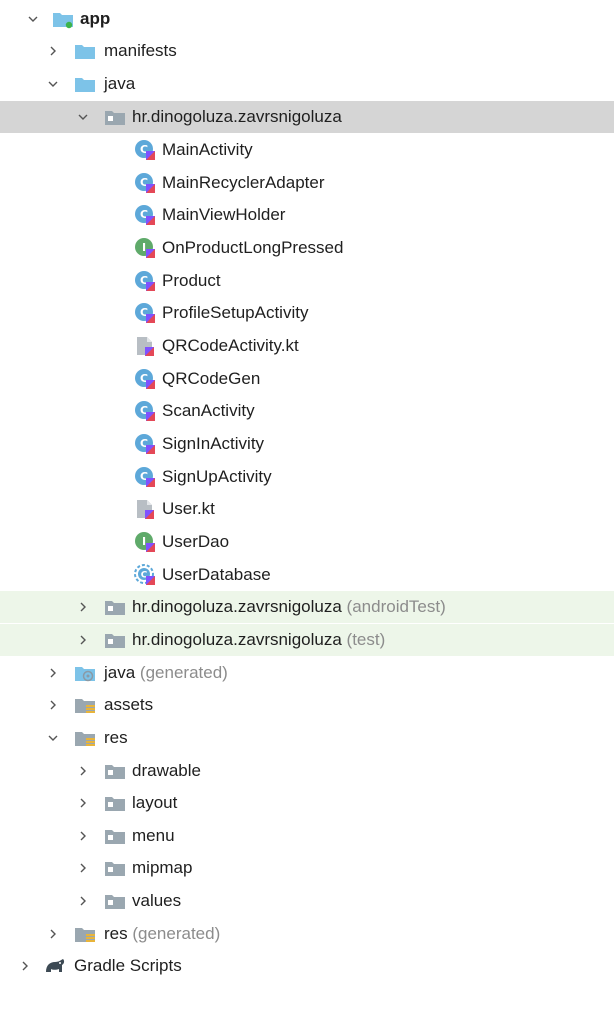  I want to click on tree-label: layout, so click(155, 802).